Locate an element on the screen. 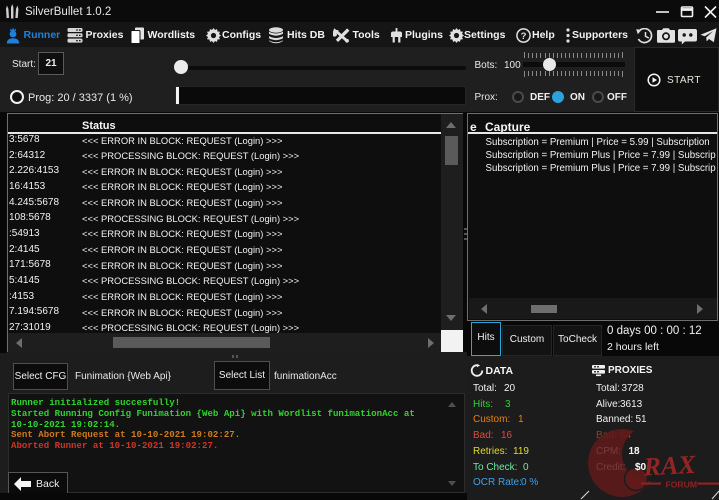  svg-text: FORUM is located at coordinates (682, 485).